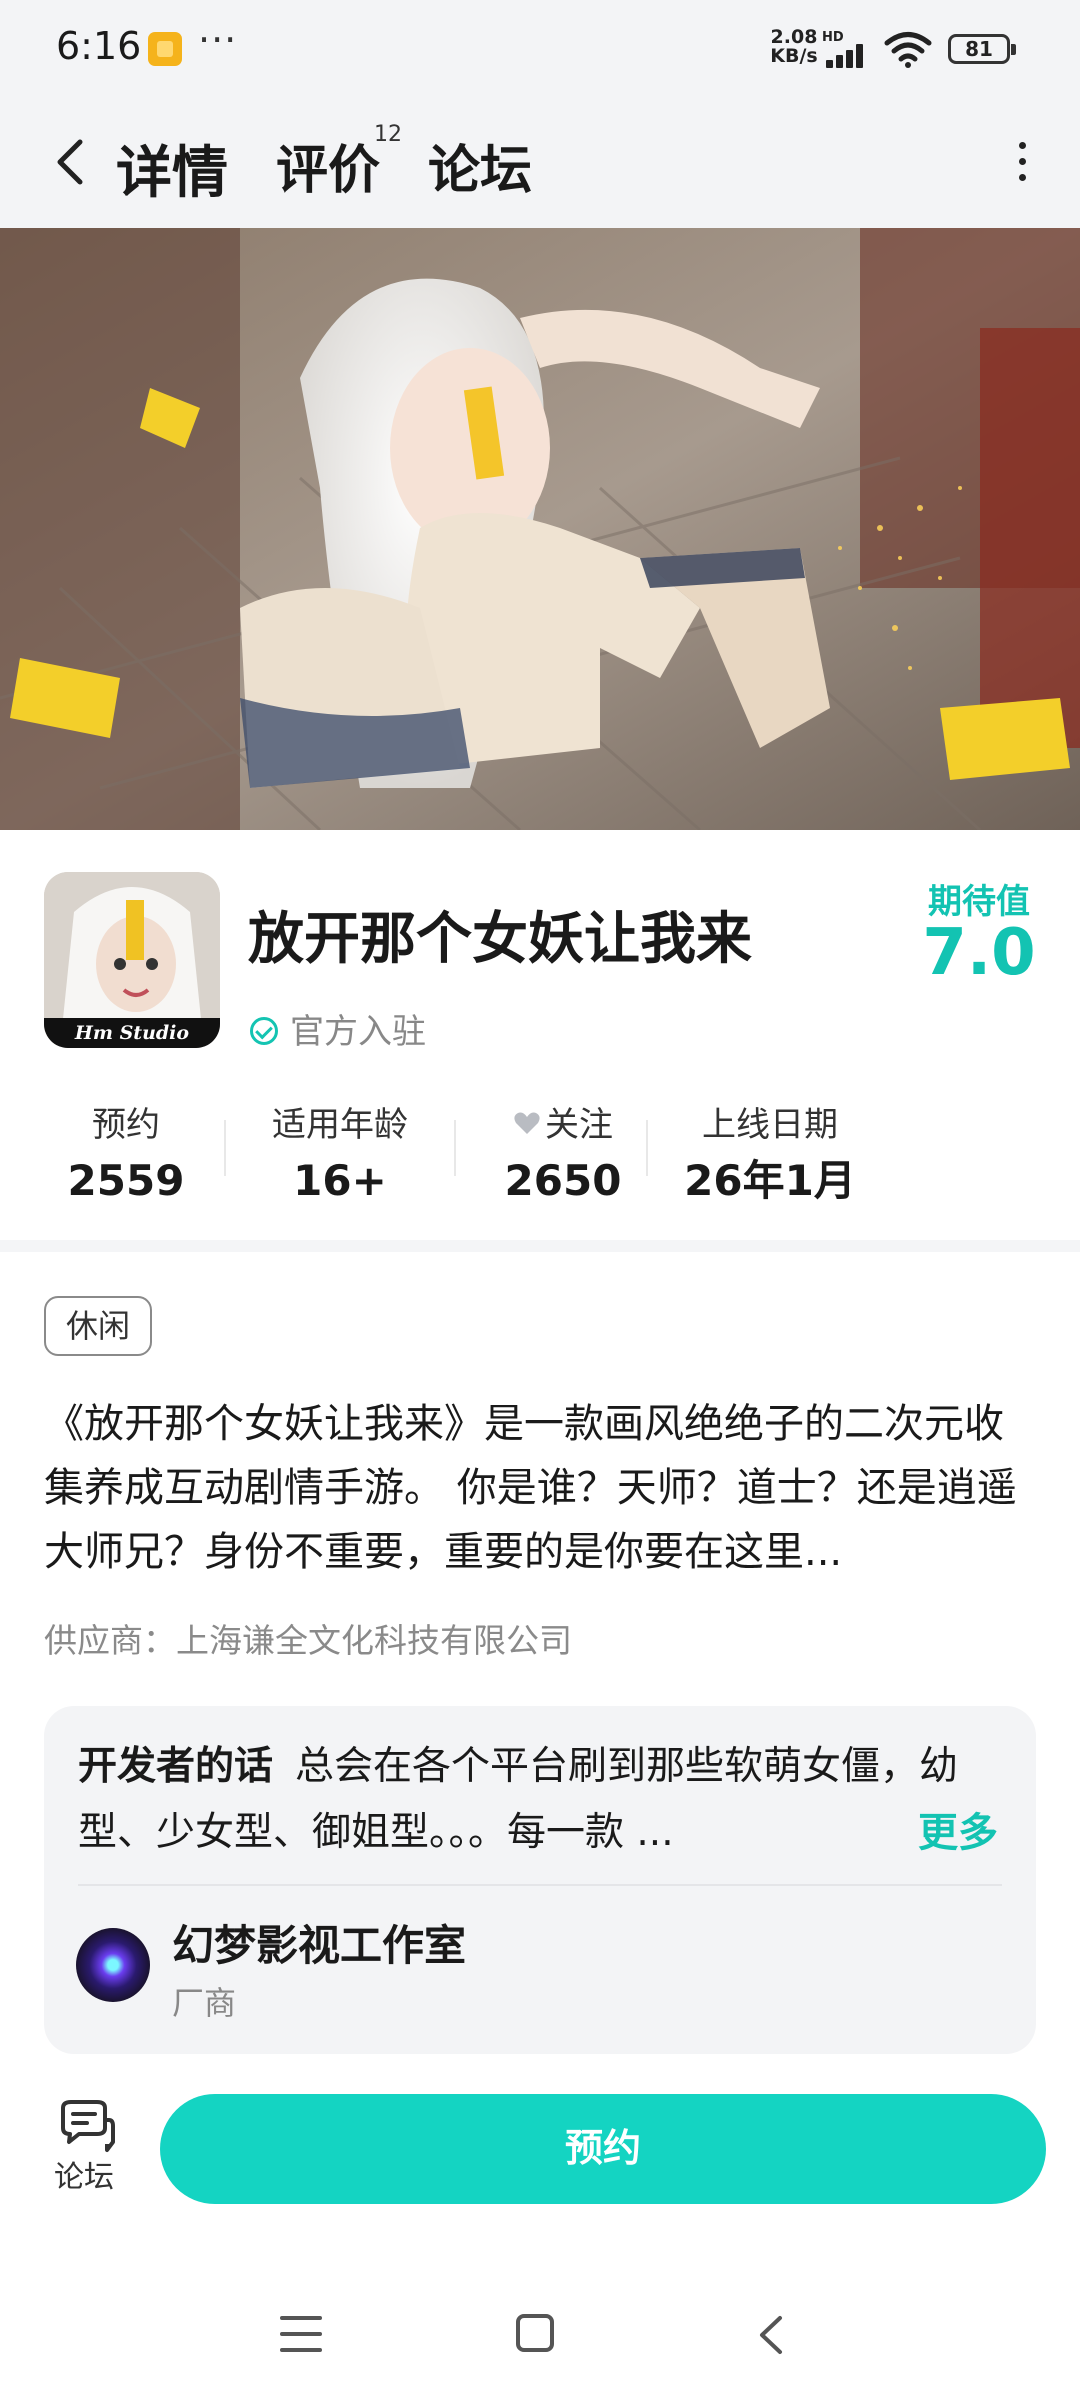  I want to click on heart-icon, so click(527, 1123).